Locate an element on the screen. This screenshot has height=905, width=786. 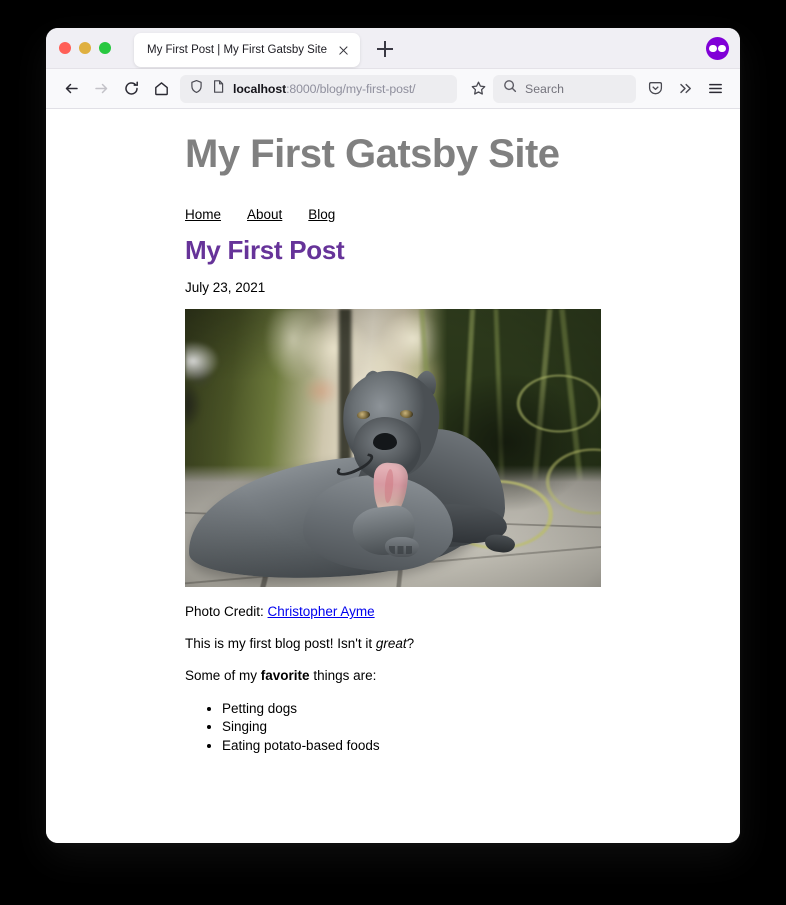
relay-eye-left is located at coordinates (713, 48).